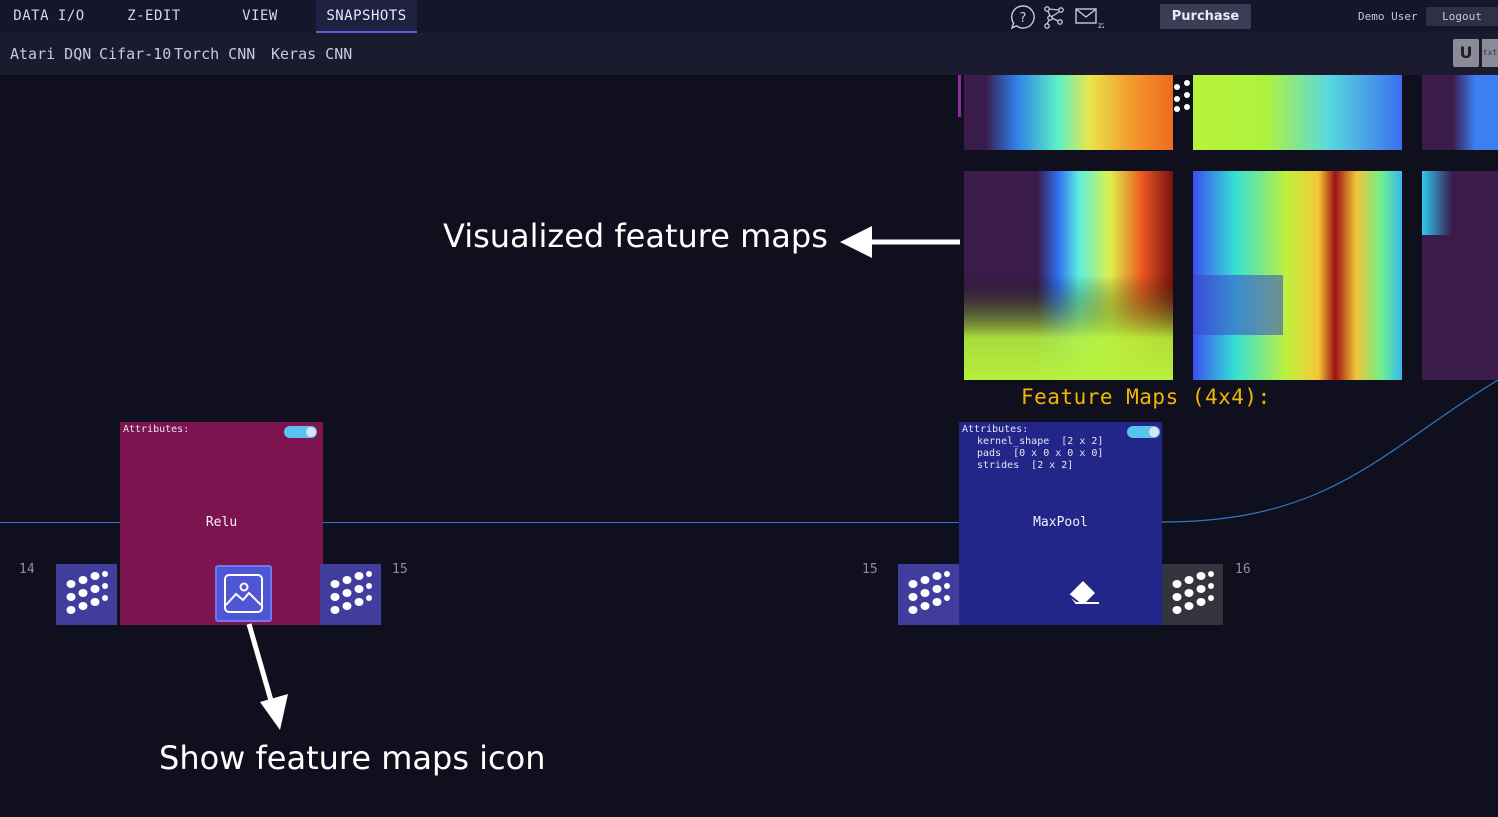 The height and width of the screenshot is (817, 1498). Describe the element at coordinates (221, 522) in the screenshot. I see `layer-name: Relu` at that location.